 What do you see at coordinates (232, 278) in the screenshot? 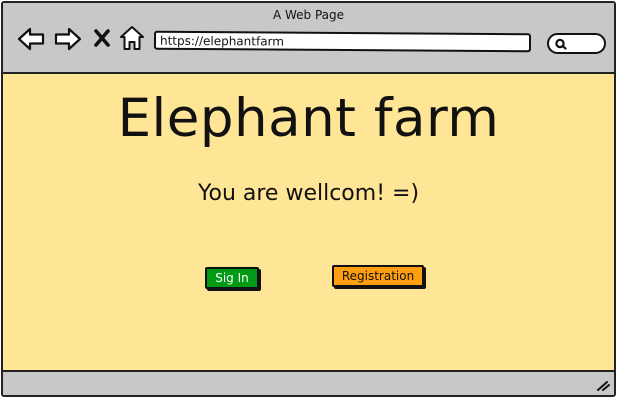
I see `sign-in-button: Sig In` at bounding box center [232, 278].